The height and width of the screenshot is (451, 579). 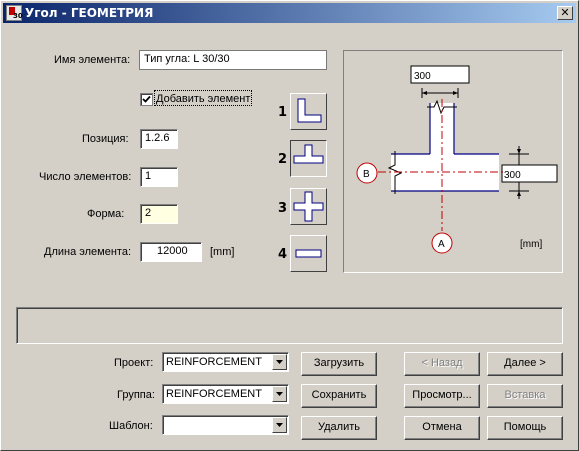 I want to click on group-label: Группа:, so click(x=136, y=395).